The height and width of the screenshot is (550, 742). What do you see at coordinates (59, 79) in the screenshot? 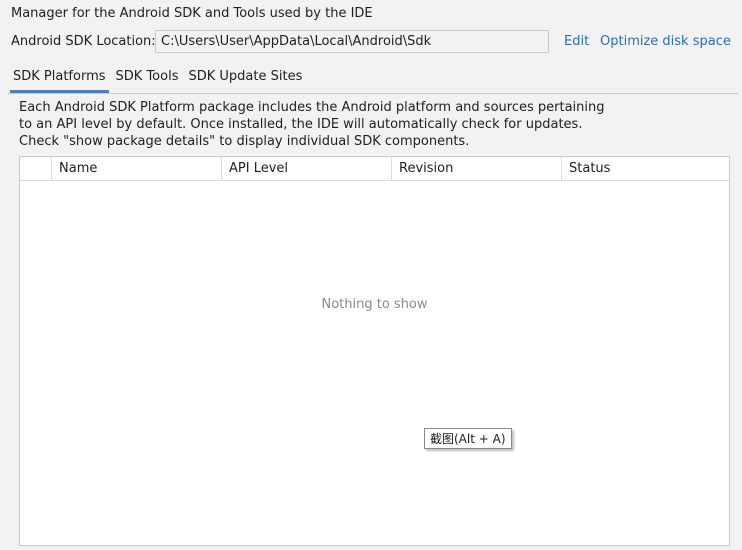
I see `tab-sdk-platforms: SDK Platforms` at bounding box center [59, 79].